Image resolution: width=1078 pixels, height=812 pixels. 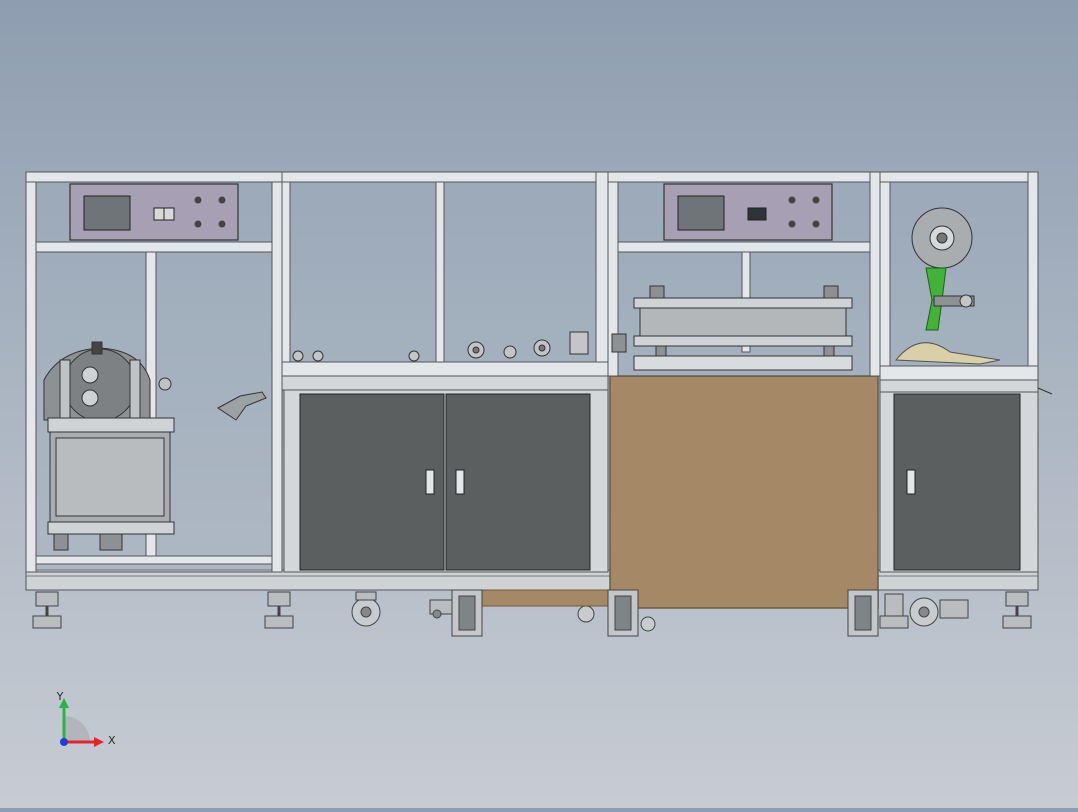 I want to click on label-roll, so click(x=942, y=238).